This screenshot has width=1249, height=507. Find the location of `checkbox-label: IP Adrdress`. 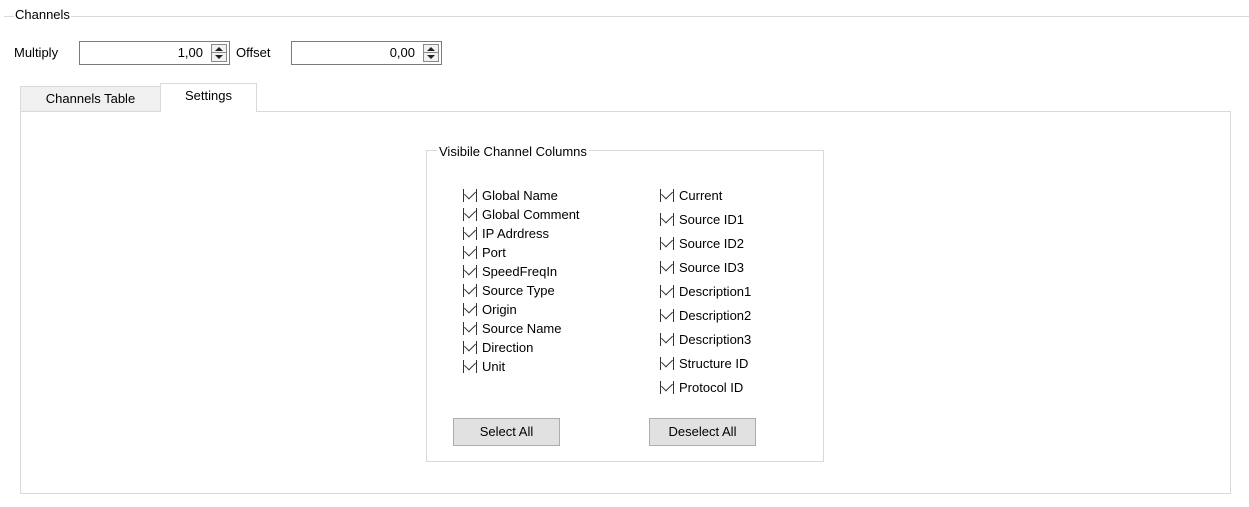

checkbox-label: IP Adrdress is located at coordinates (515, 233).